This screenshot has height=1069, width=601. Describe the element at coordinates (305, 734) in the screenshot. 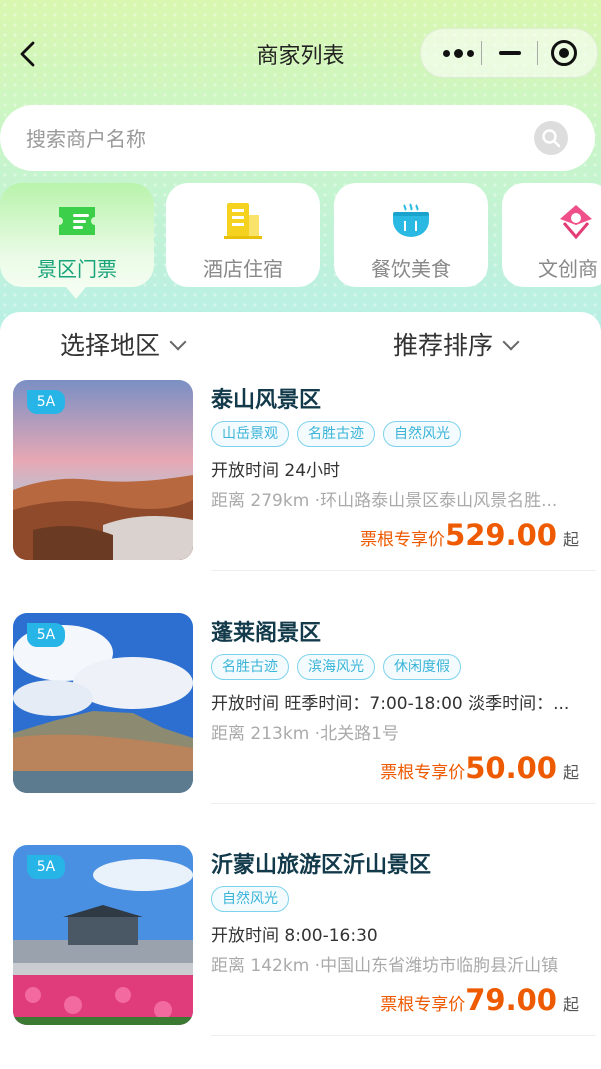

I see `distance-address: 距离 213km ·北关路1号` at that location.